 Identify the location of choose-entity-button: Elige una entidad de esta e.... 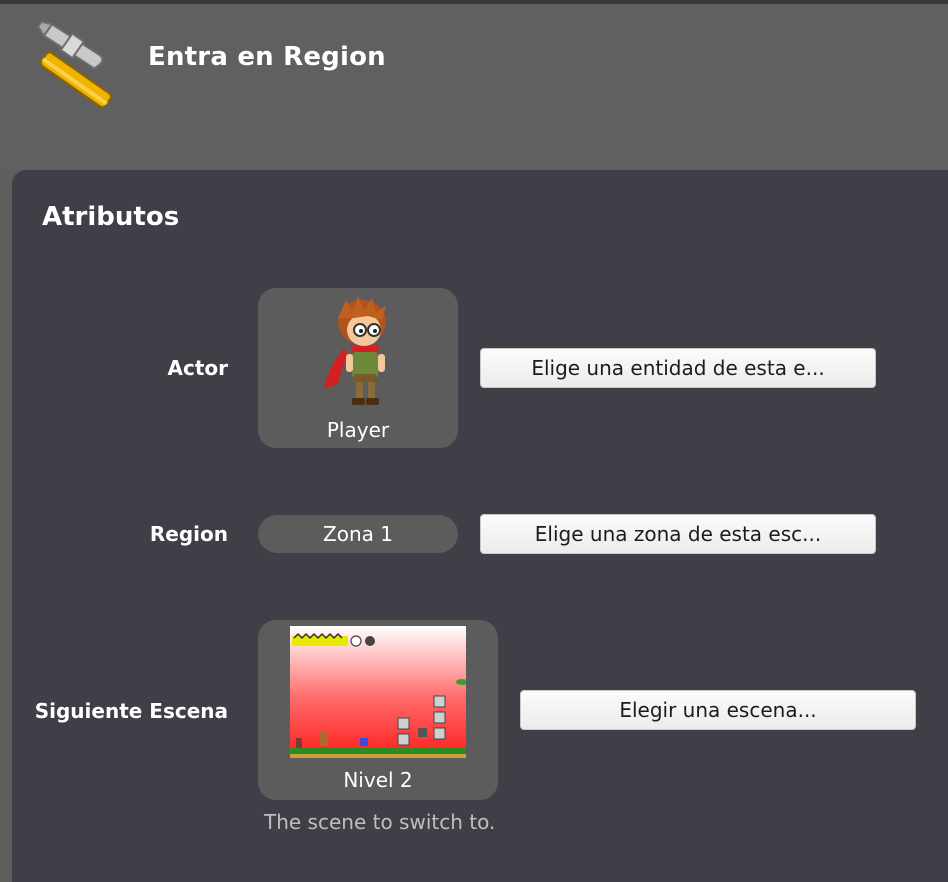
(678, 368).